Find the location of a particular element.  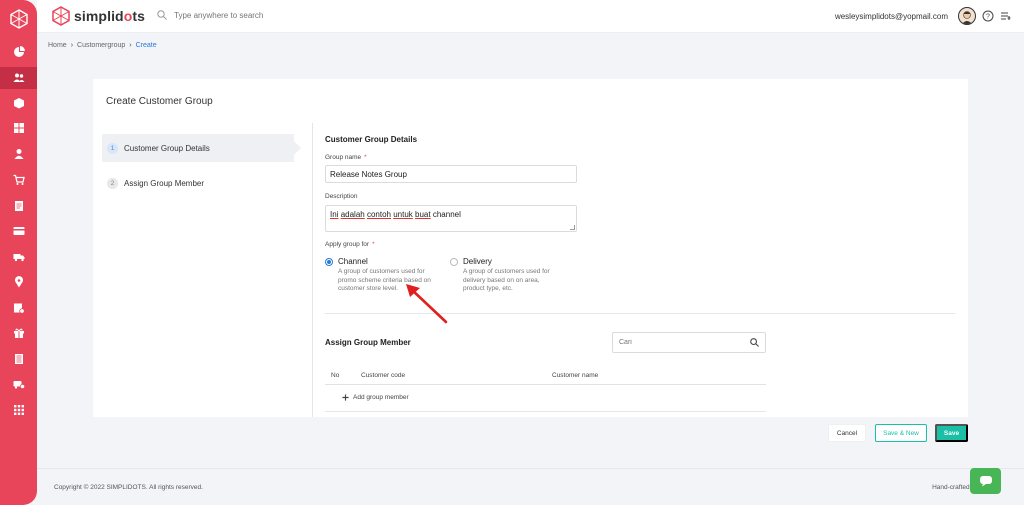

section-title-details: Customer Group Details is located at coordinates (371, 139).